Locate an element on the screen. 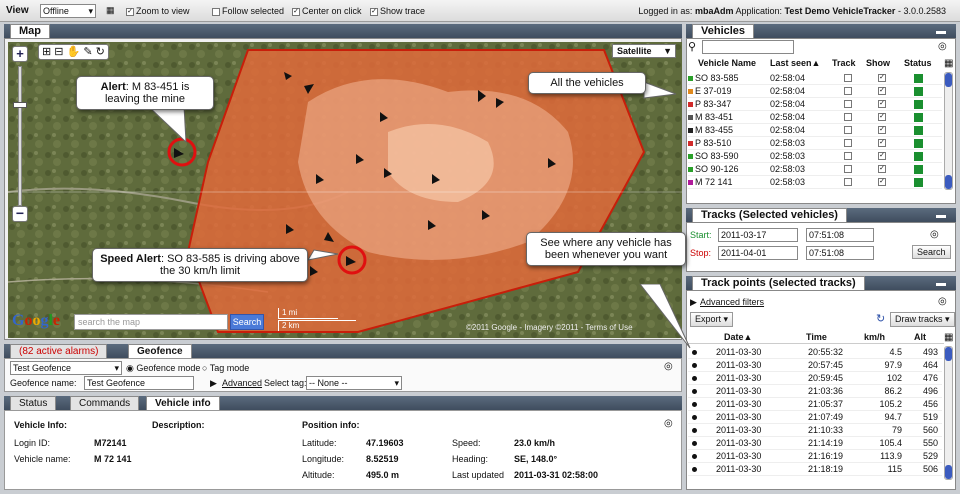 This screenshot has height=494, width=960. table-row: 2011-03-30 21:18:19 115 506 is located at coordinates (815, 469).